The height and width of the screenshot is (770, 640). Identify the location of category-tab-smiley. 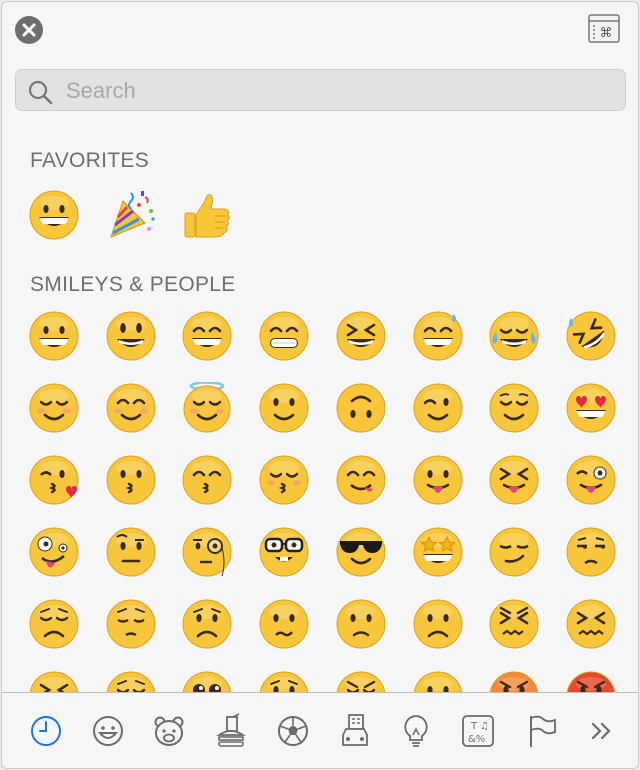
(108, 731).